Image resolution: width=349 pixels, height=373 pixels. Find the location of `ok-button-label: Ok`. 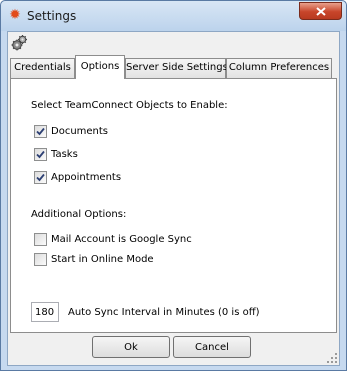

ok-button-label: Ok is located at coordinates (131, 347).